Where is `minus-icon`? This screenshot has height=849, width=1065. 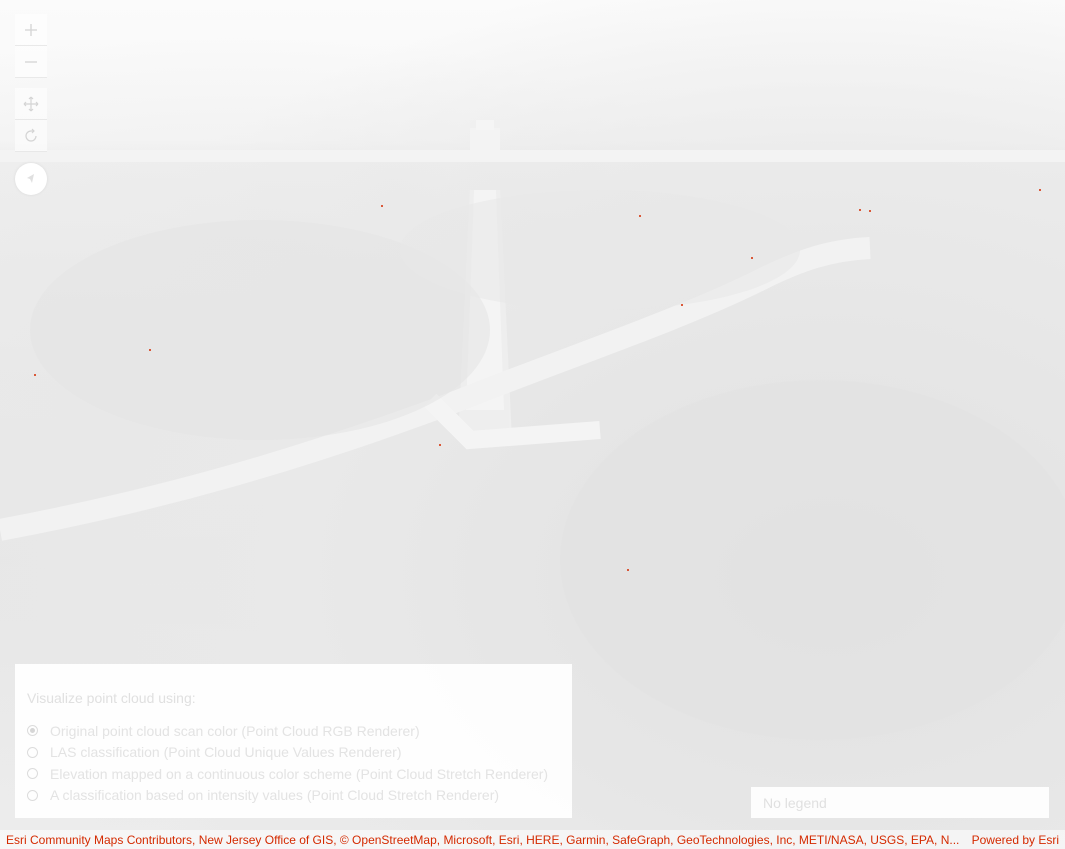
minus-icon is located at coordinates (31, 61).